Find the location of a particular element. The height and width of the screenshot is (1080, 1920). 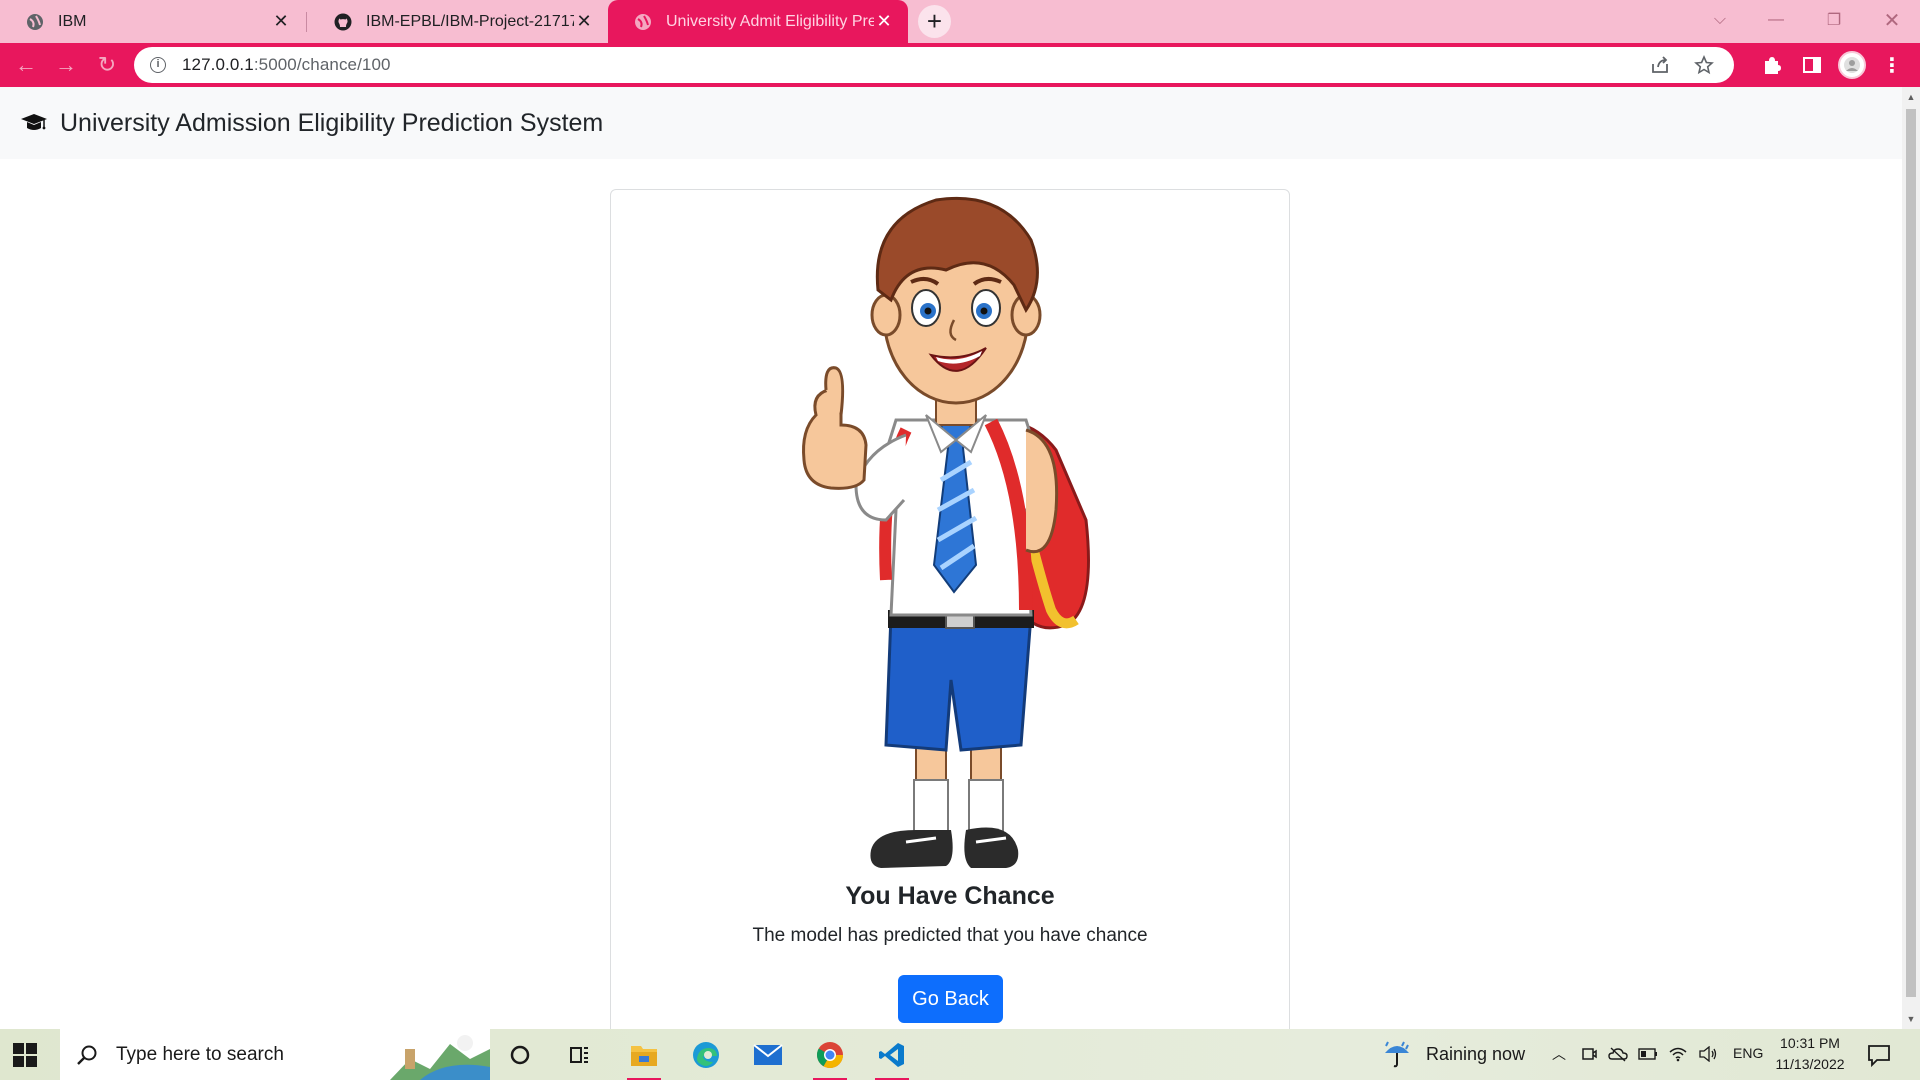

browser-toolbar: ← → ↻ i 127.0.0.1:5000/chance/100 ⋮ is located at coordinates (960, 65).